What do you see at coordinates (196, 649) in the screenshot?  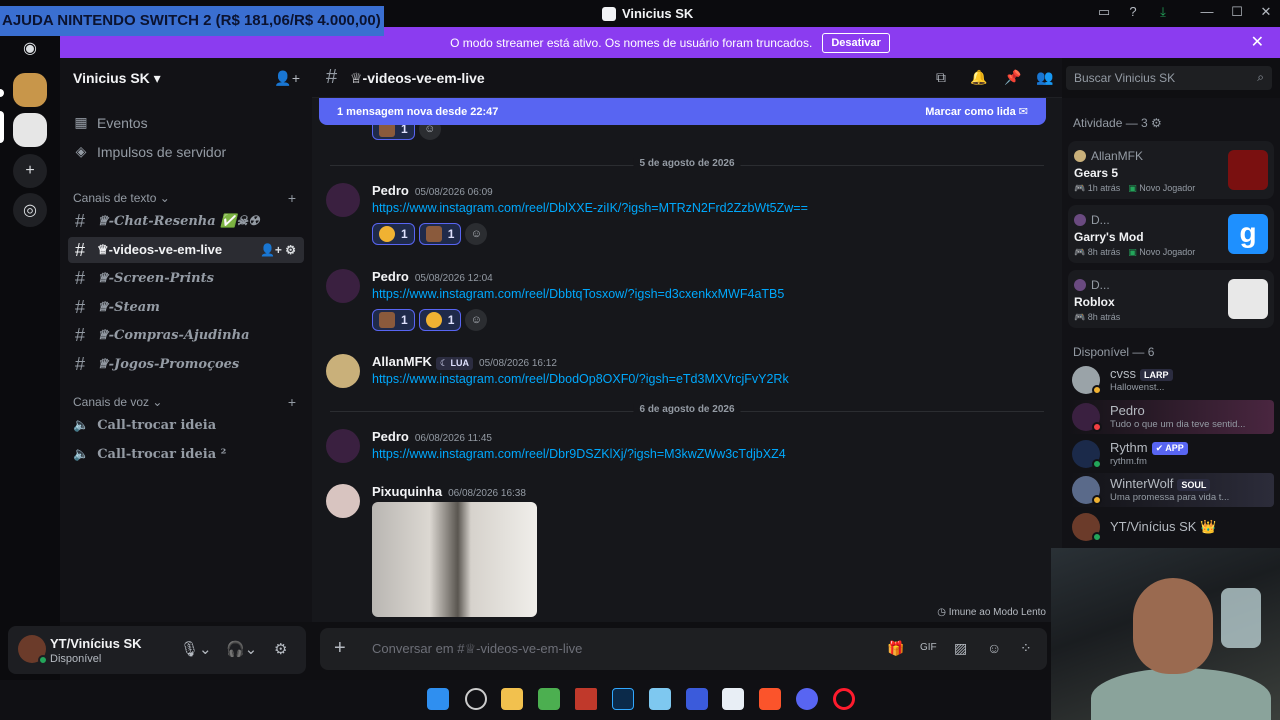 I see `microphone-icon: 🎙⌄` at bounding box center [196, 649].